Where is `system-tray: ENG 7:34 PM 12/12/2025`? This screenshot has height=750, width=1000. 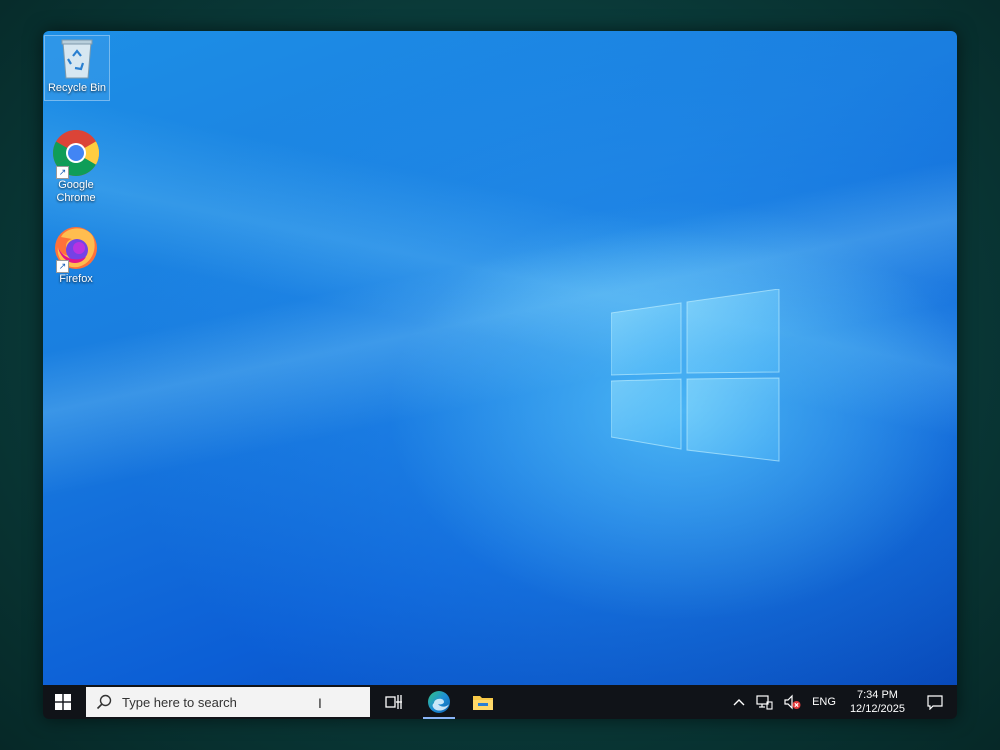 system-tray: ENG 7:34 PM 12/12/2025 is located at coordinates (842, 702).